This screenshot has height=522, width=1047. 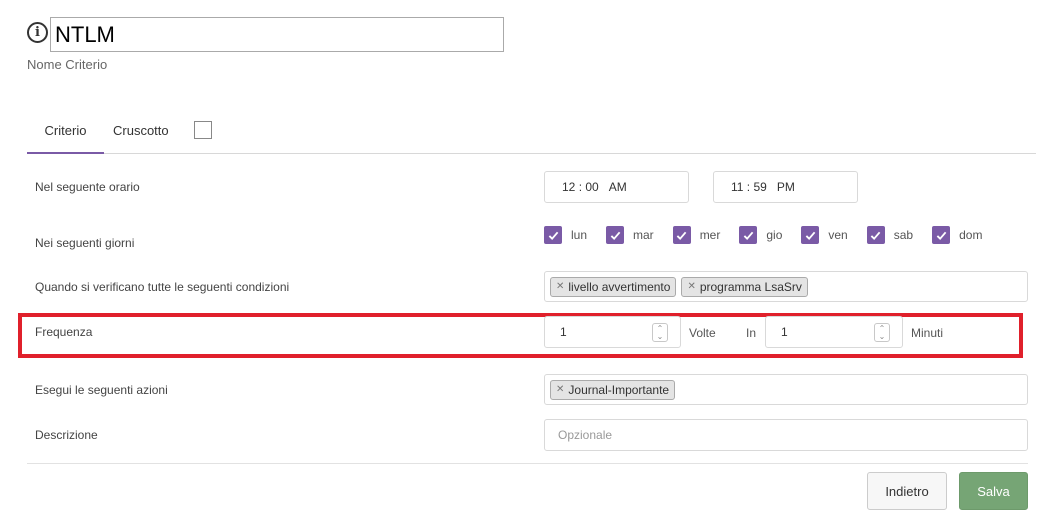 What do you see at coordinates (957, 235) in the screenshot?
I see `day-dom: dom` at bounding box center [957, 235].